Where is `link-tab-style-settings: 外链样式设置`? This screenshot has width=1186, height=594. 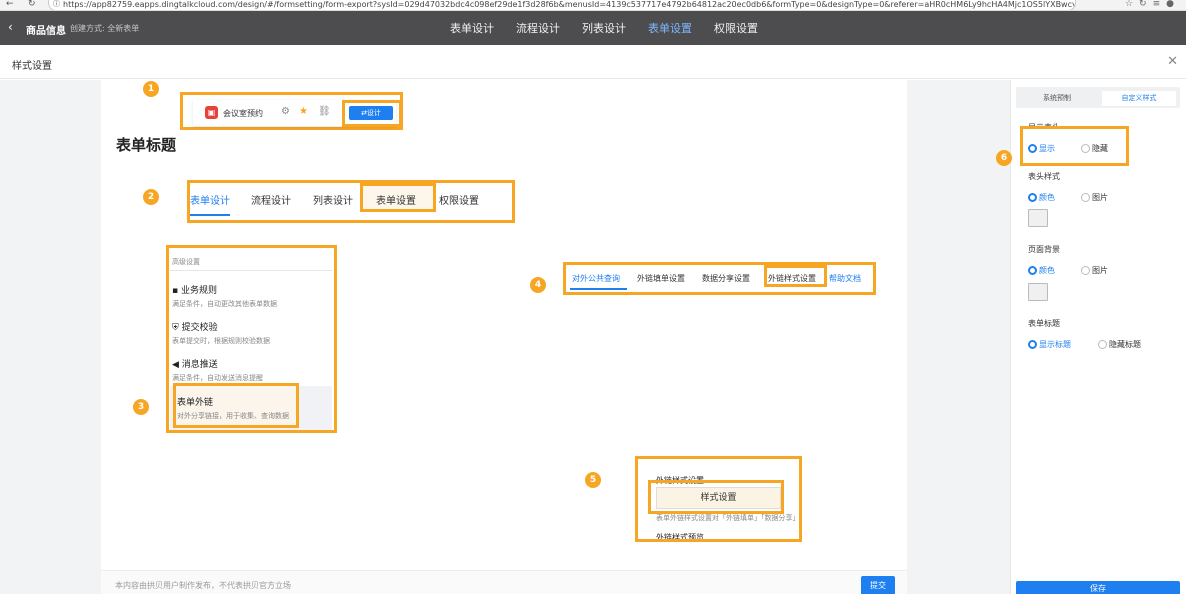
link-tab-style-settings: 外链样式设置 is located at coordinates (792, 278).